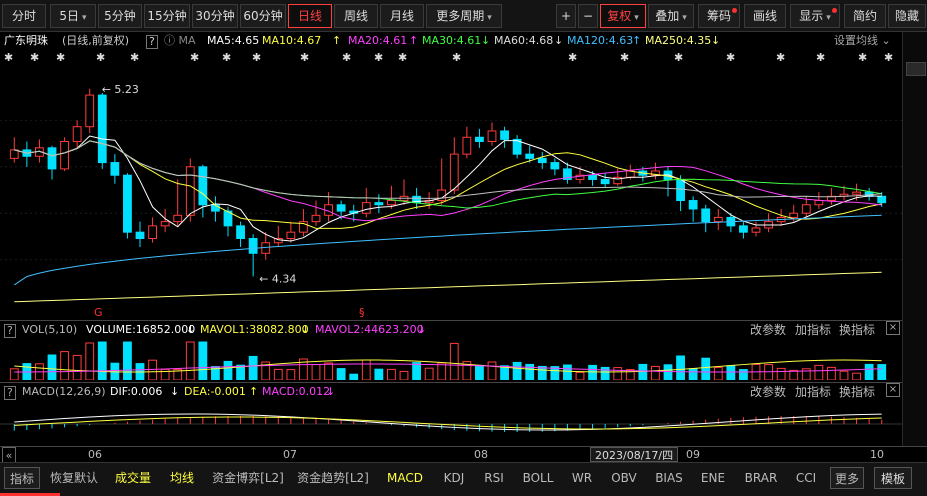 This screenshot has height=496, width=927. Describe the element at coordinates (847, 478) in the screenshot. I see `more-indicators-button: 更多` at that location.